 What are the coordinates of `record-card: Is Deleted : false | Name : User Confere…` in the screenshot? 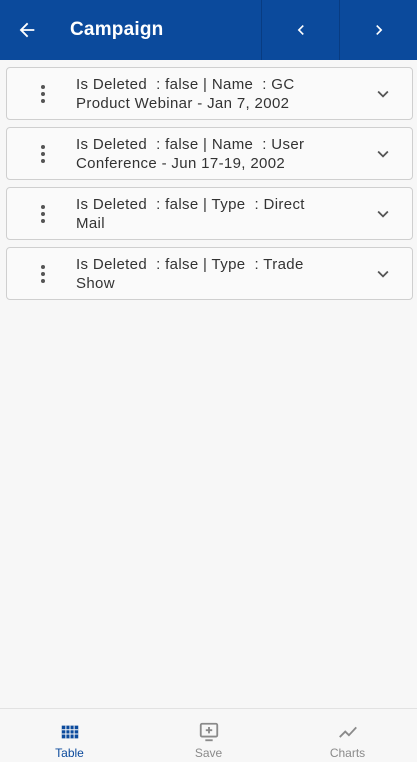 It's located at (209, 153).